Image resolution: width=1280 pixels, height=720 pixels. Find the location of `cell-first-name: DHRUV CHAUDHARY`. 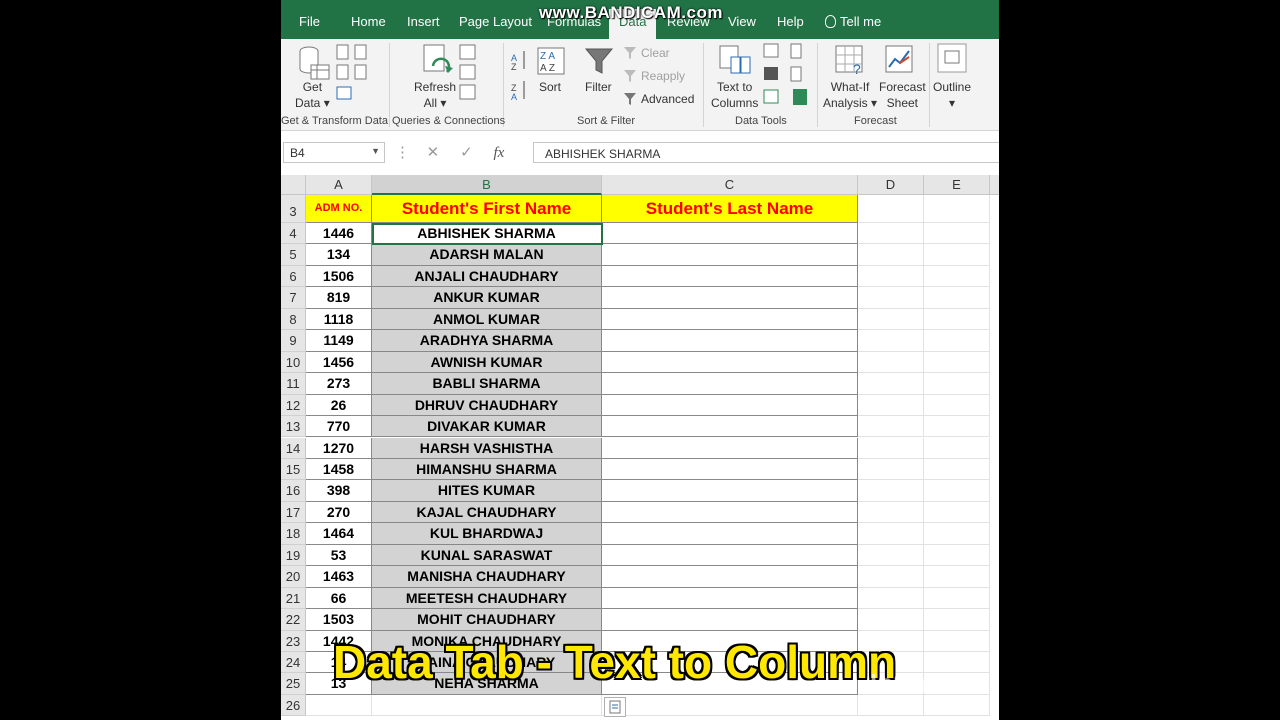

cell-first-name: DHRUV CHAUDHARY is located at coordinates (487, 405).